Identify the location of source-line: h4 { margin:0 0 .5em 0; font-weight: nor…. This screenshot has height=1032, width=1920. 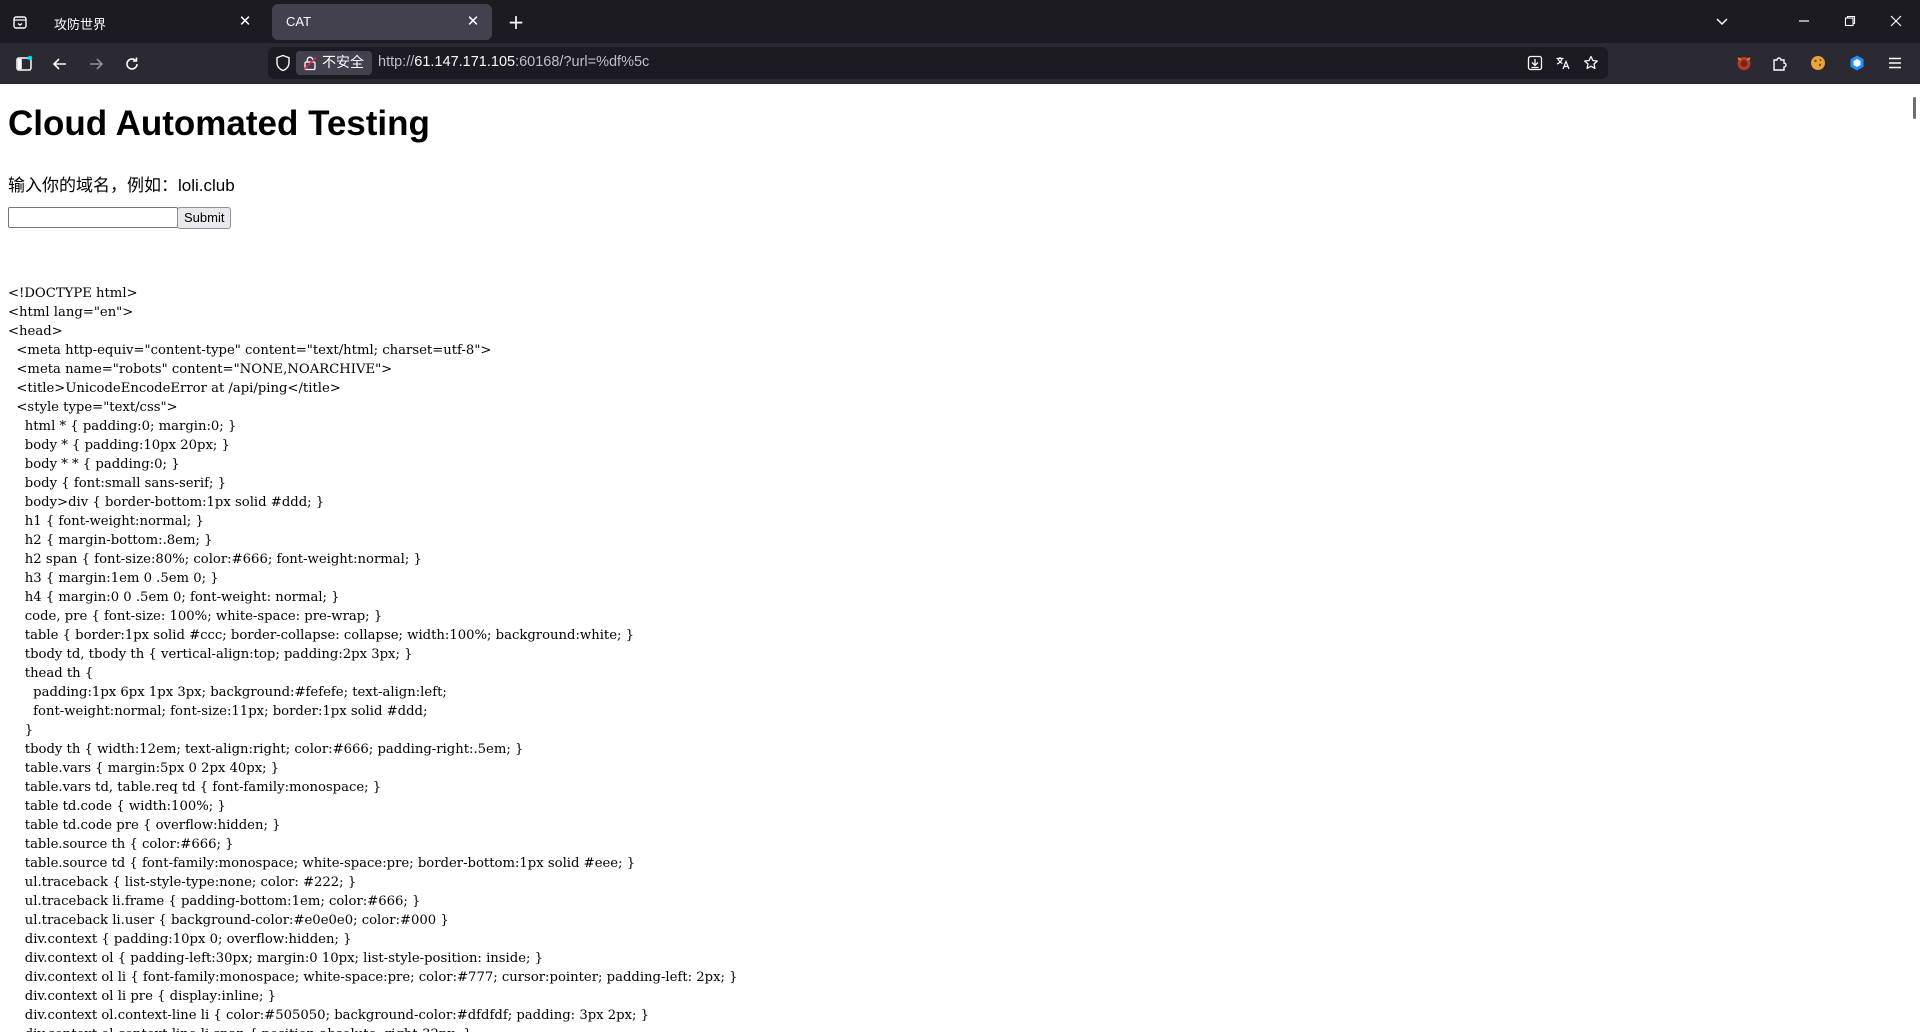
(174, 597).